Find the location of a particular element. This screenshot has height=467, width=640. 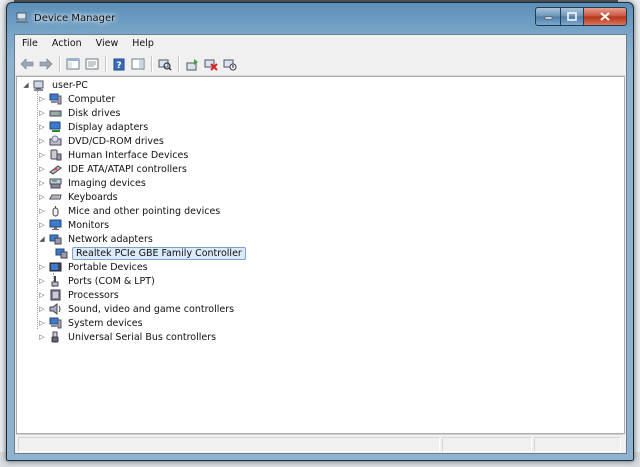

tree-item-label: IDE ATA/ATAPI controllers is located at coordinates (127, 169).